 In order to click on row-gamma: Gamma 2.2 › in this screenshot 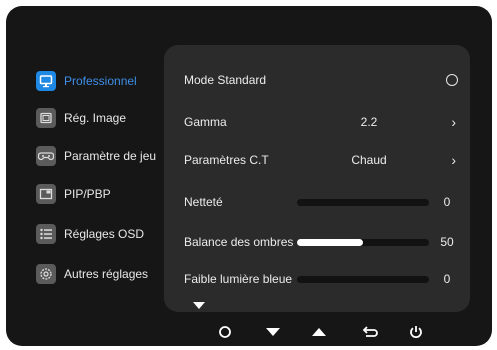, I will do `click(322, 122)`.